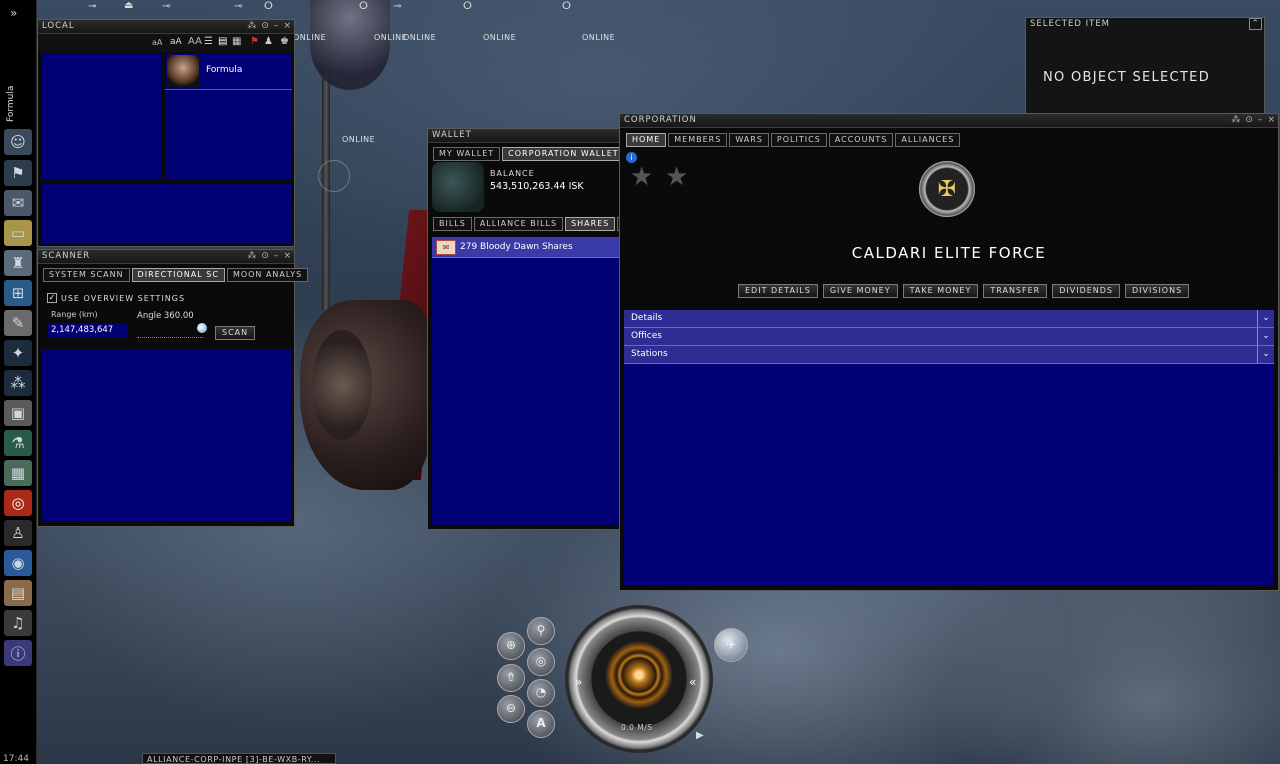 The height and width of the screenshot is (764, 1280). I want to click on corporation-icon: ♜, so click(18, 263).